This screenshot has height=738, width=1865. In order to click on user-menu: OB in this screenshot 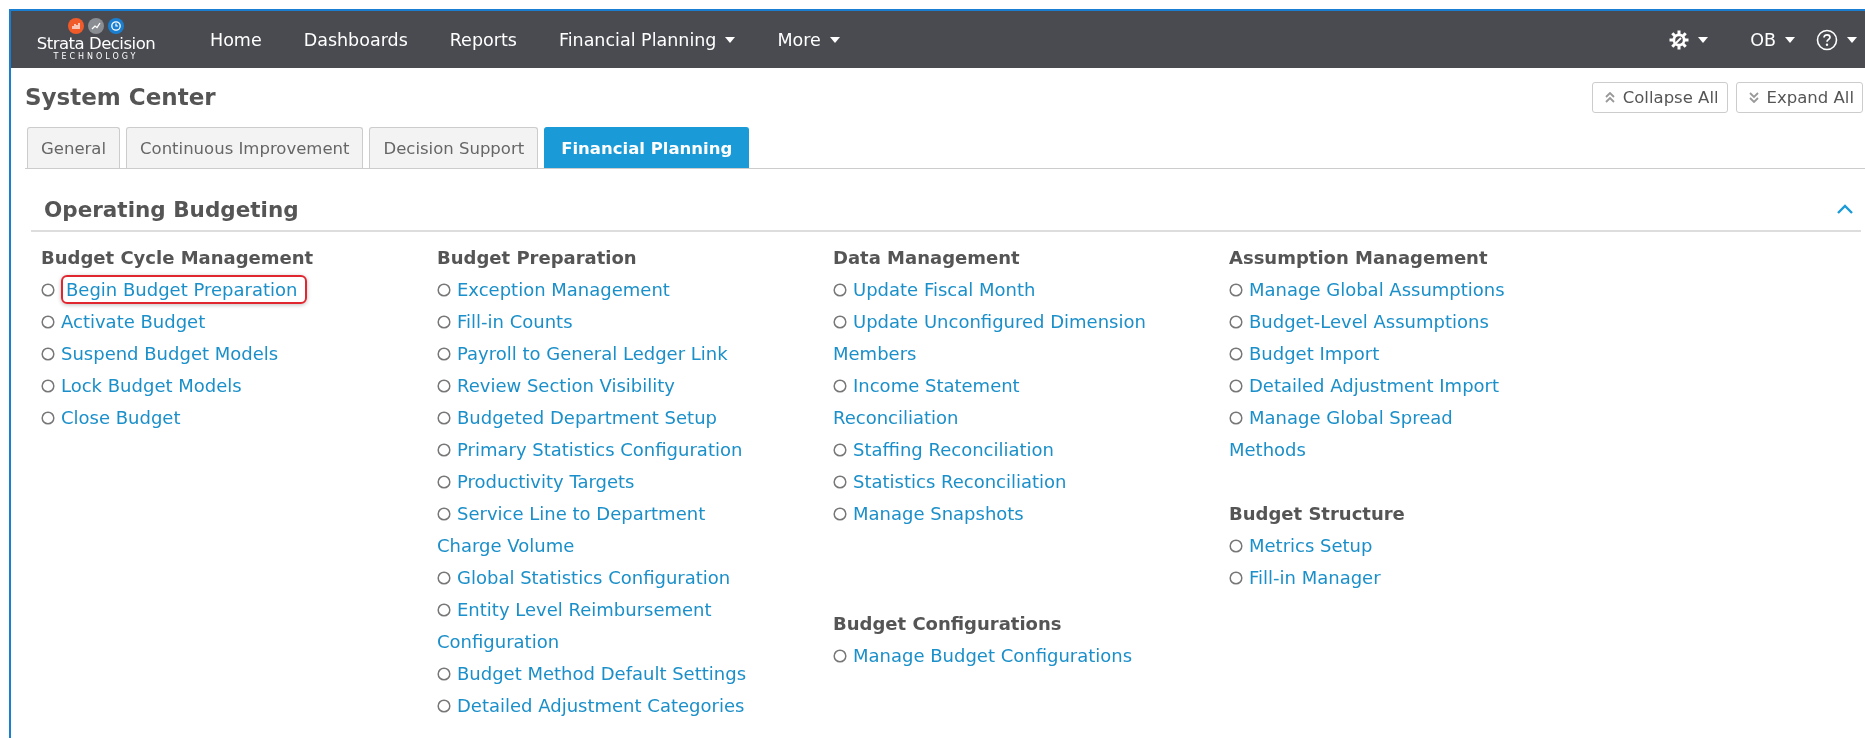, I will do `click(1772, 39)`.